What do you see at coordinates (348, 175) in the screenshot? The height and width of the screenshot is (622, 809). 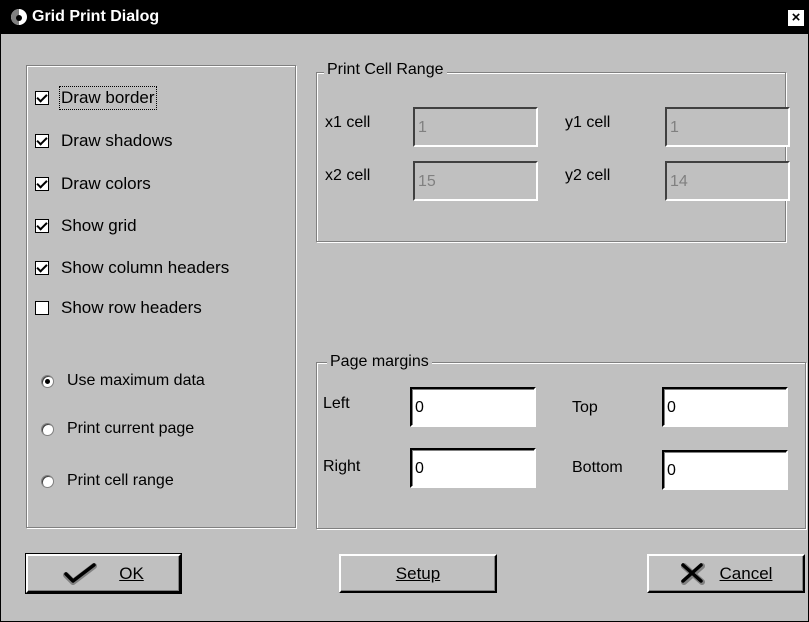 I see `x2-cell-label: x2 cell` at bounding box center [348, 175].